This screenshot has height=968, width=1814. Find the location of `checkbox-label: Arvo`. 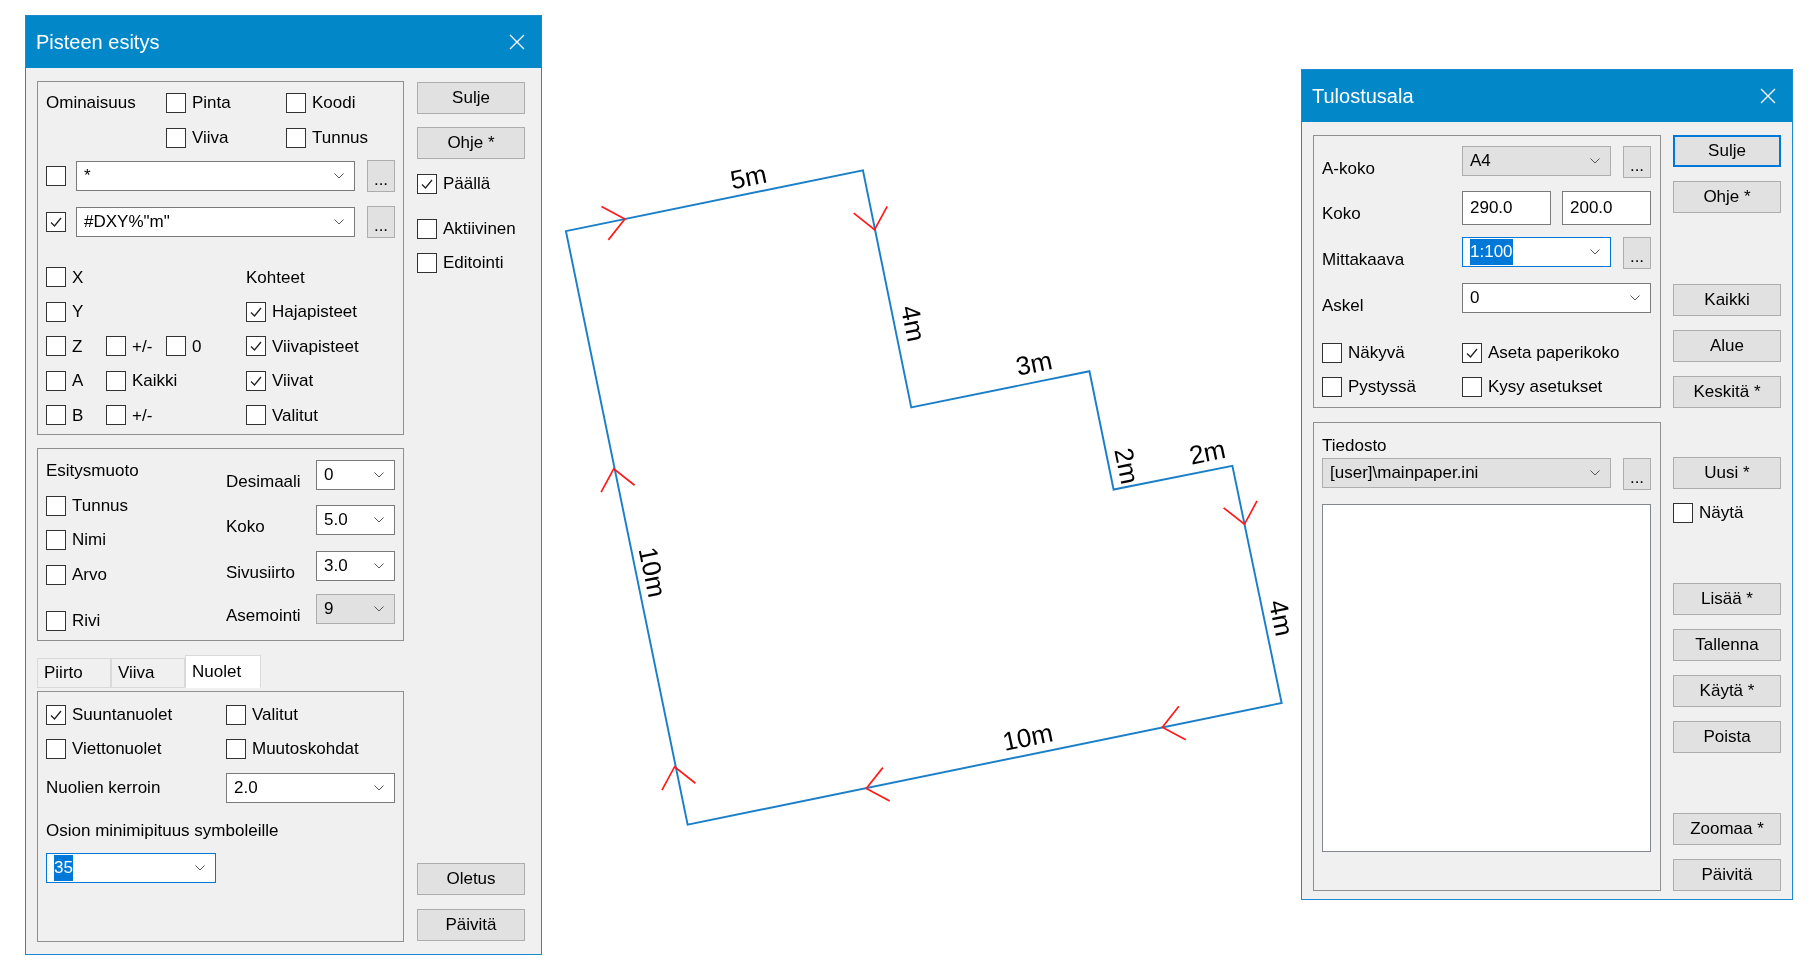

checkbox-label: Arvo is located at coordinates (89, 575).